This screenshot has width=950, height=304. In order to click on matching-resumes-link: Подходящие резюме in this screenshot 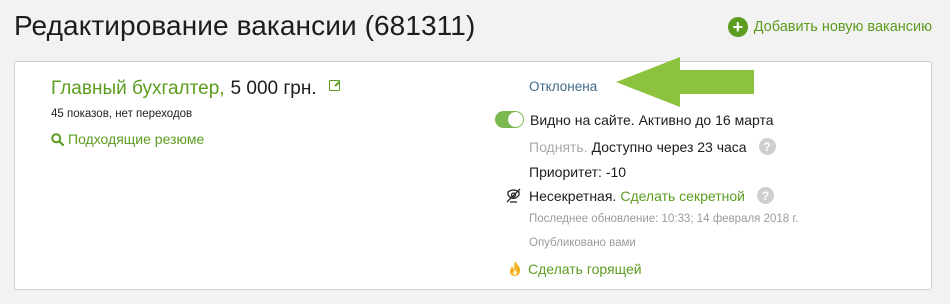, I will do `click(127, 139)`.